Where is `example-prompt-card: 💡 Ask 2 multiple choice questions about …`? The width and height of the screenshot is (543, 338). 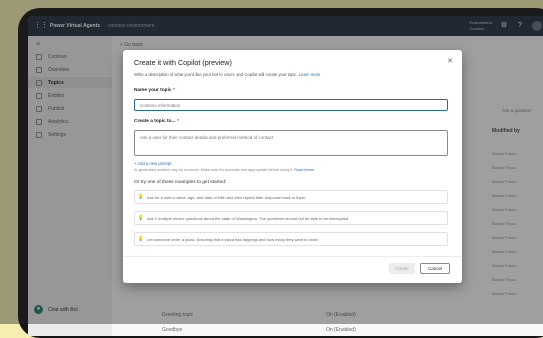 example-prompt-card: 💡 Ask 2 multiple choice questions about … is located at coordinates (291, 218).